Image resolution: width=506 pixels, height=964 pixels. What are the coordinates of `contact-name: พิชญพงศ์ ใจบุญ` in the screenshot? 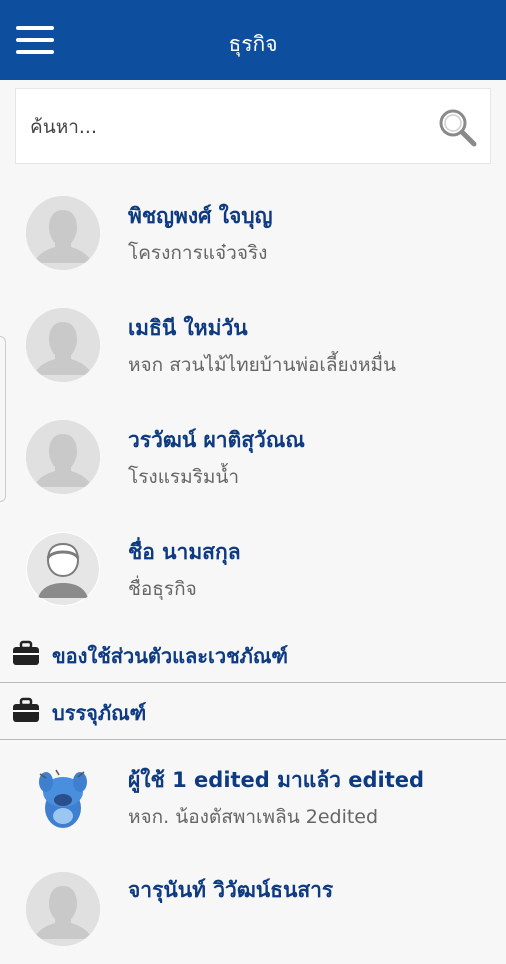 It's located at (200, 216).